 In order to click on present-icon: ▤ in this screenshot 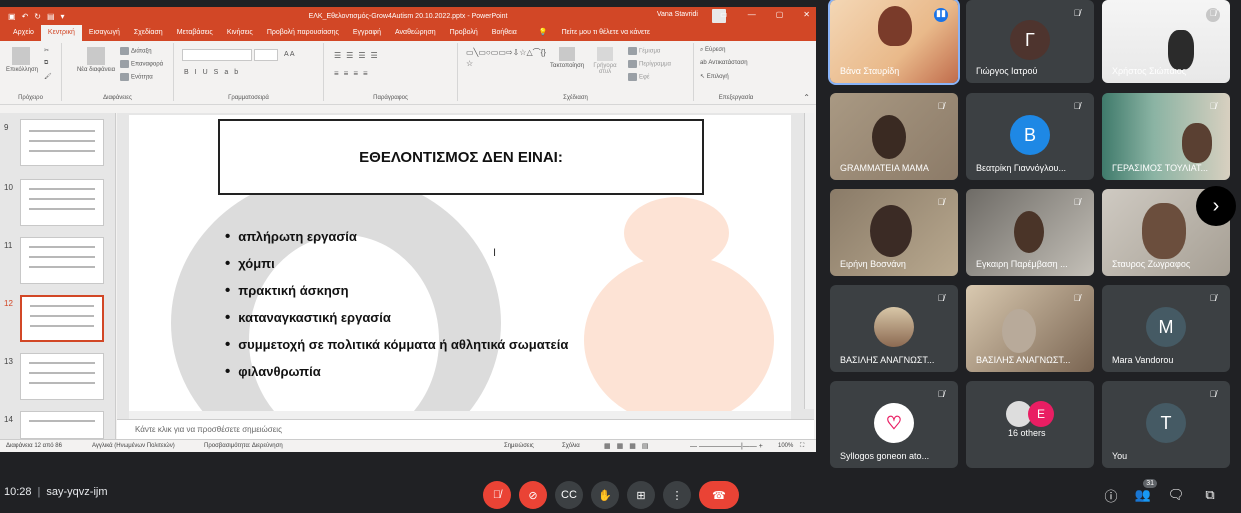, I will do `click(51, 16)`.